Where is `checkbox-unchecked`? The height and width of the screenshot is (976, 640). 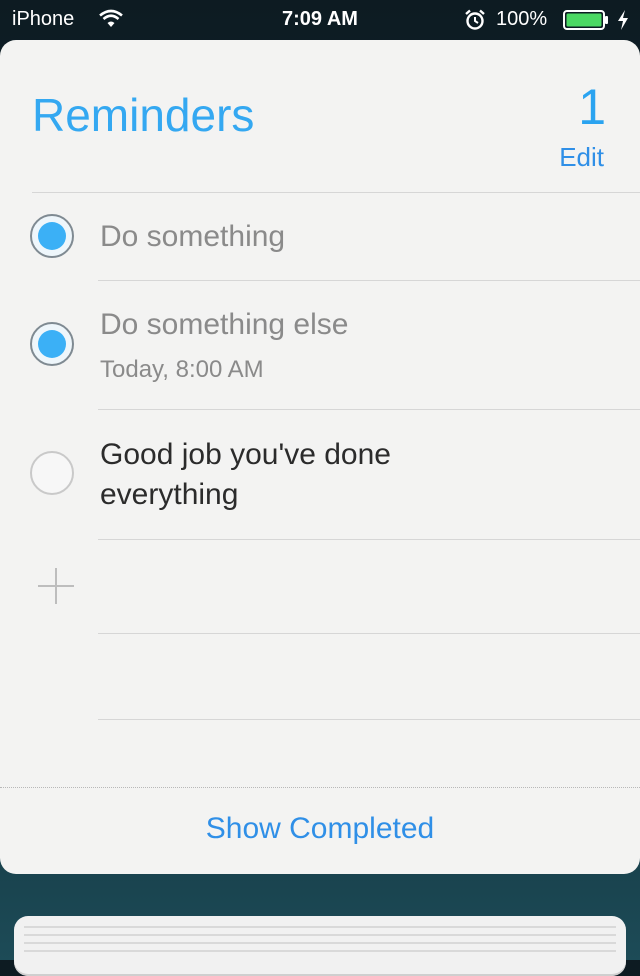 checkbox-unchecked is located at coordinates (52, 473).